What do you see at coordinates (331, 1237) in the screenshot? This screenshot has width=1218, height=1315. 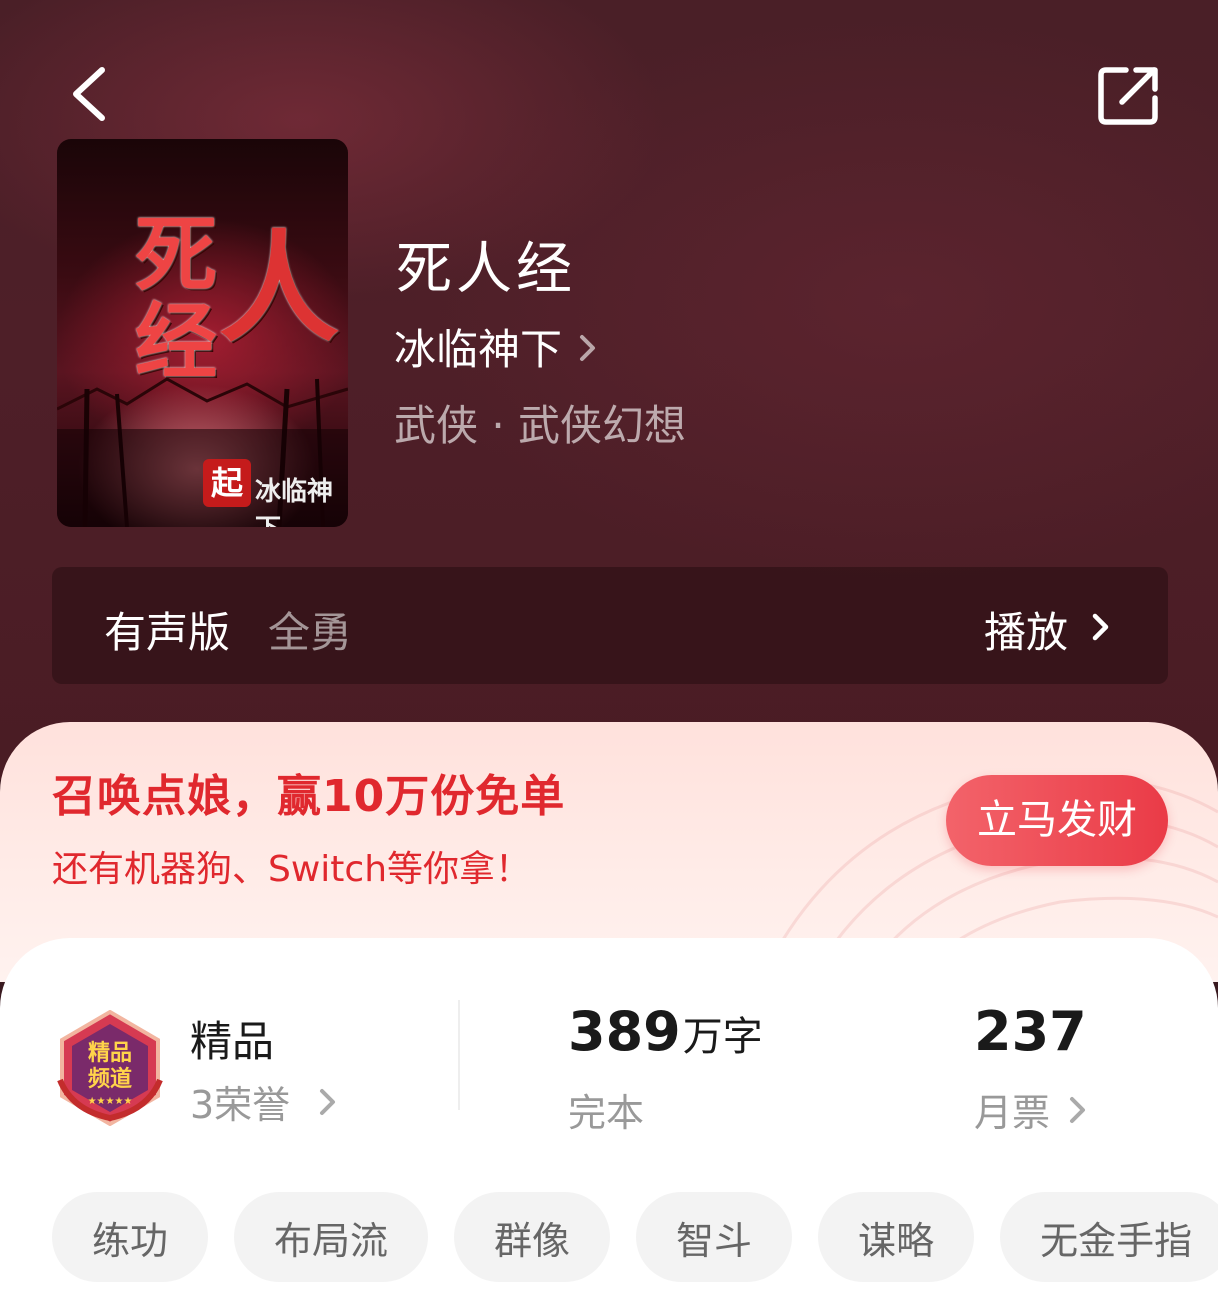 I see `tag-chip: 布局流` at bounding box center [331, 1237].